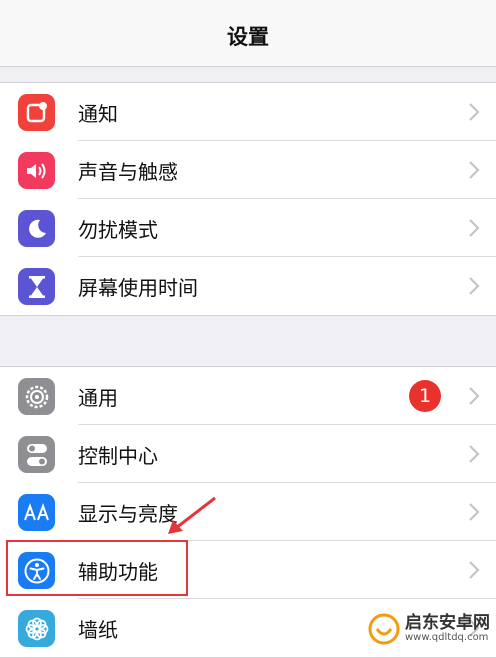  What do you see at coordinates (36, 628) in the screenshot?
I see `flower-icon` at bounding box center [36, 628].